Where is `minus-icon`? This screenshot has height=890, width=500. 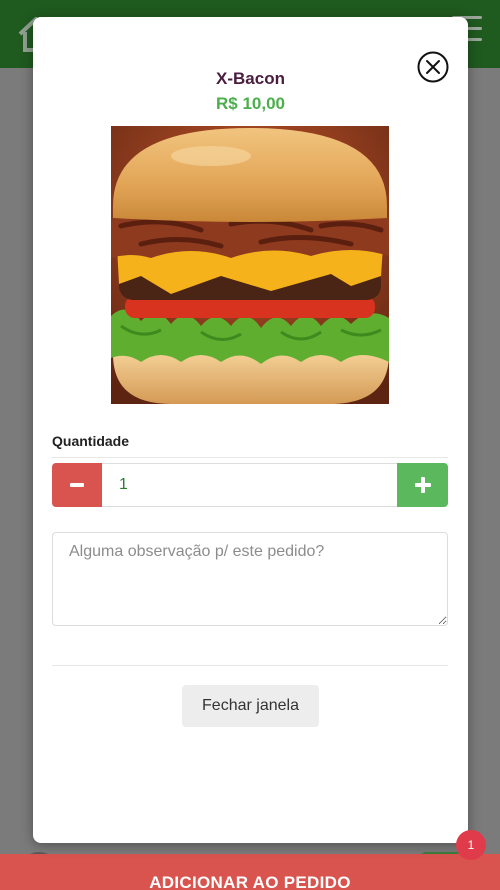 minus-icon is located at coordinates (77, 485).